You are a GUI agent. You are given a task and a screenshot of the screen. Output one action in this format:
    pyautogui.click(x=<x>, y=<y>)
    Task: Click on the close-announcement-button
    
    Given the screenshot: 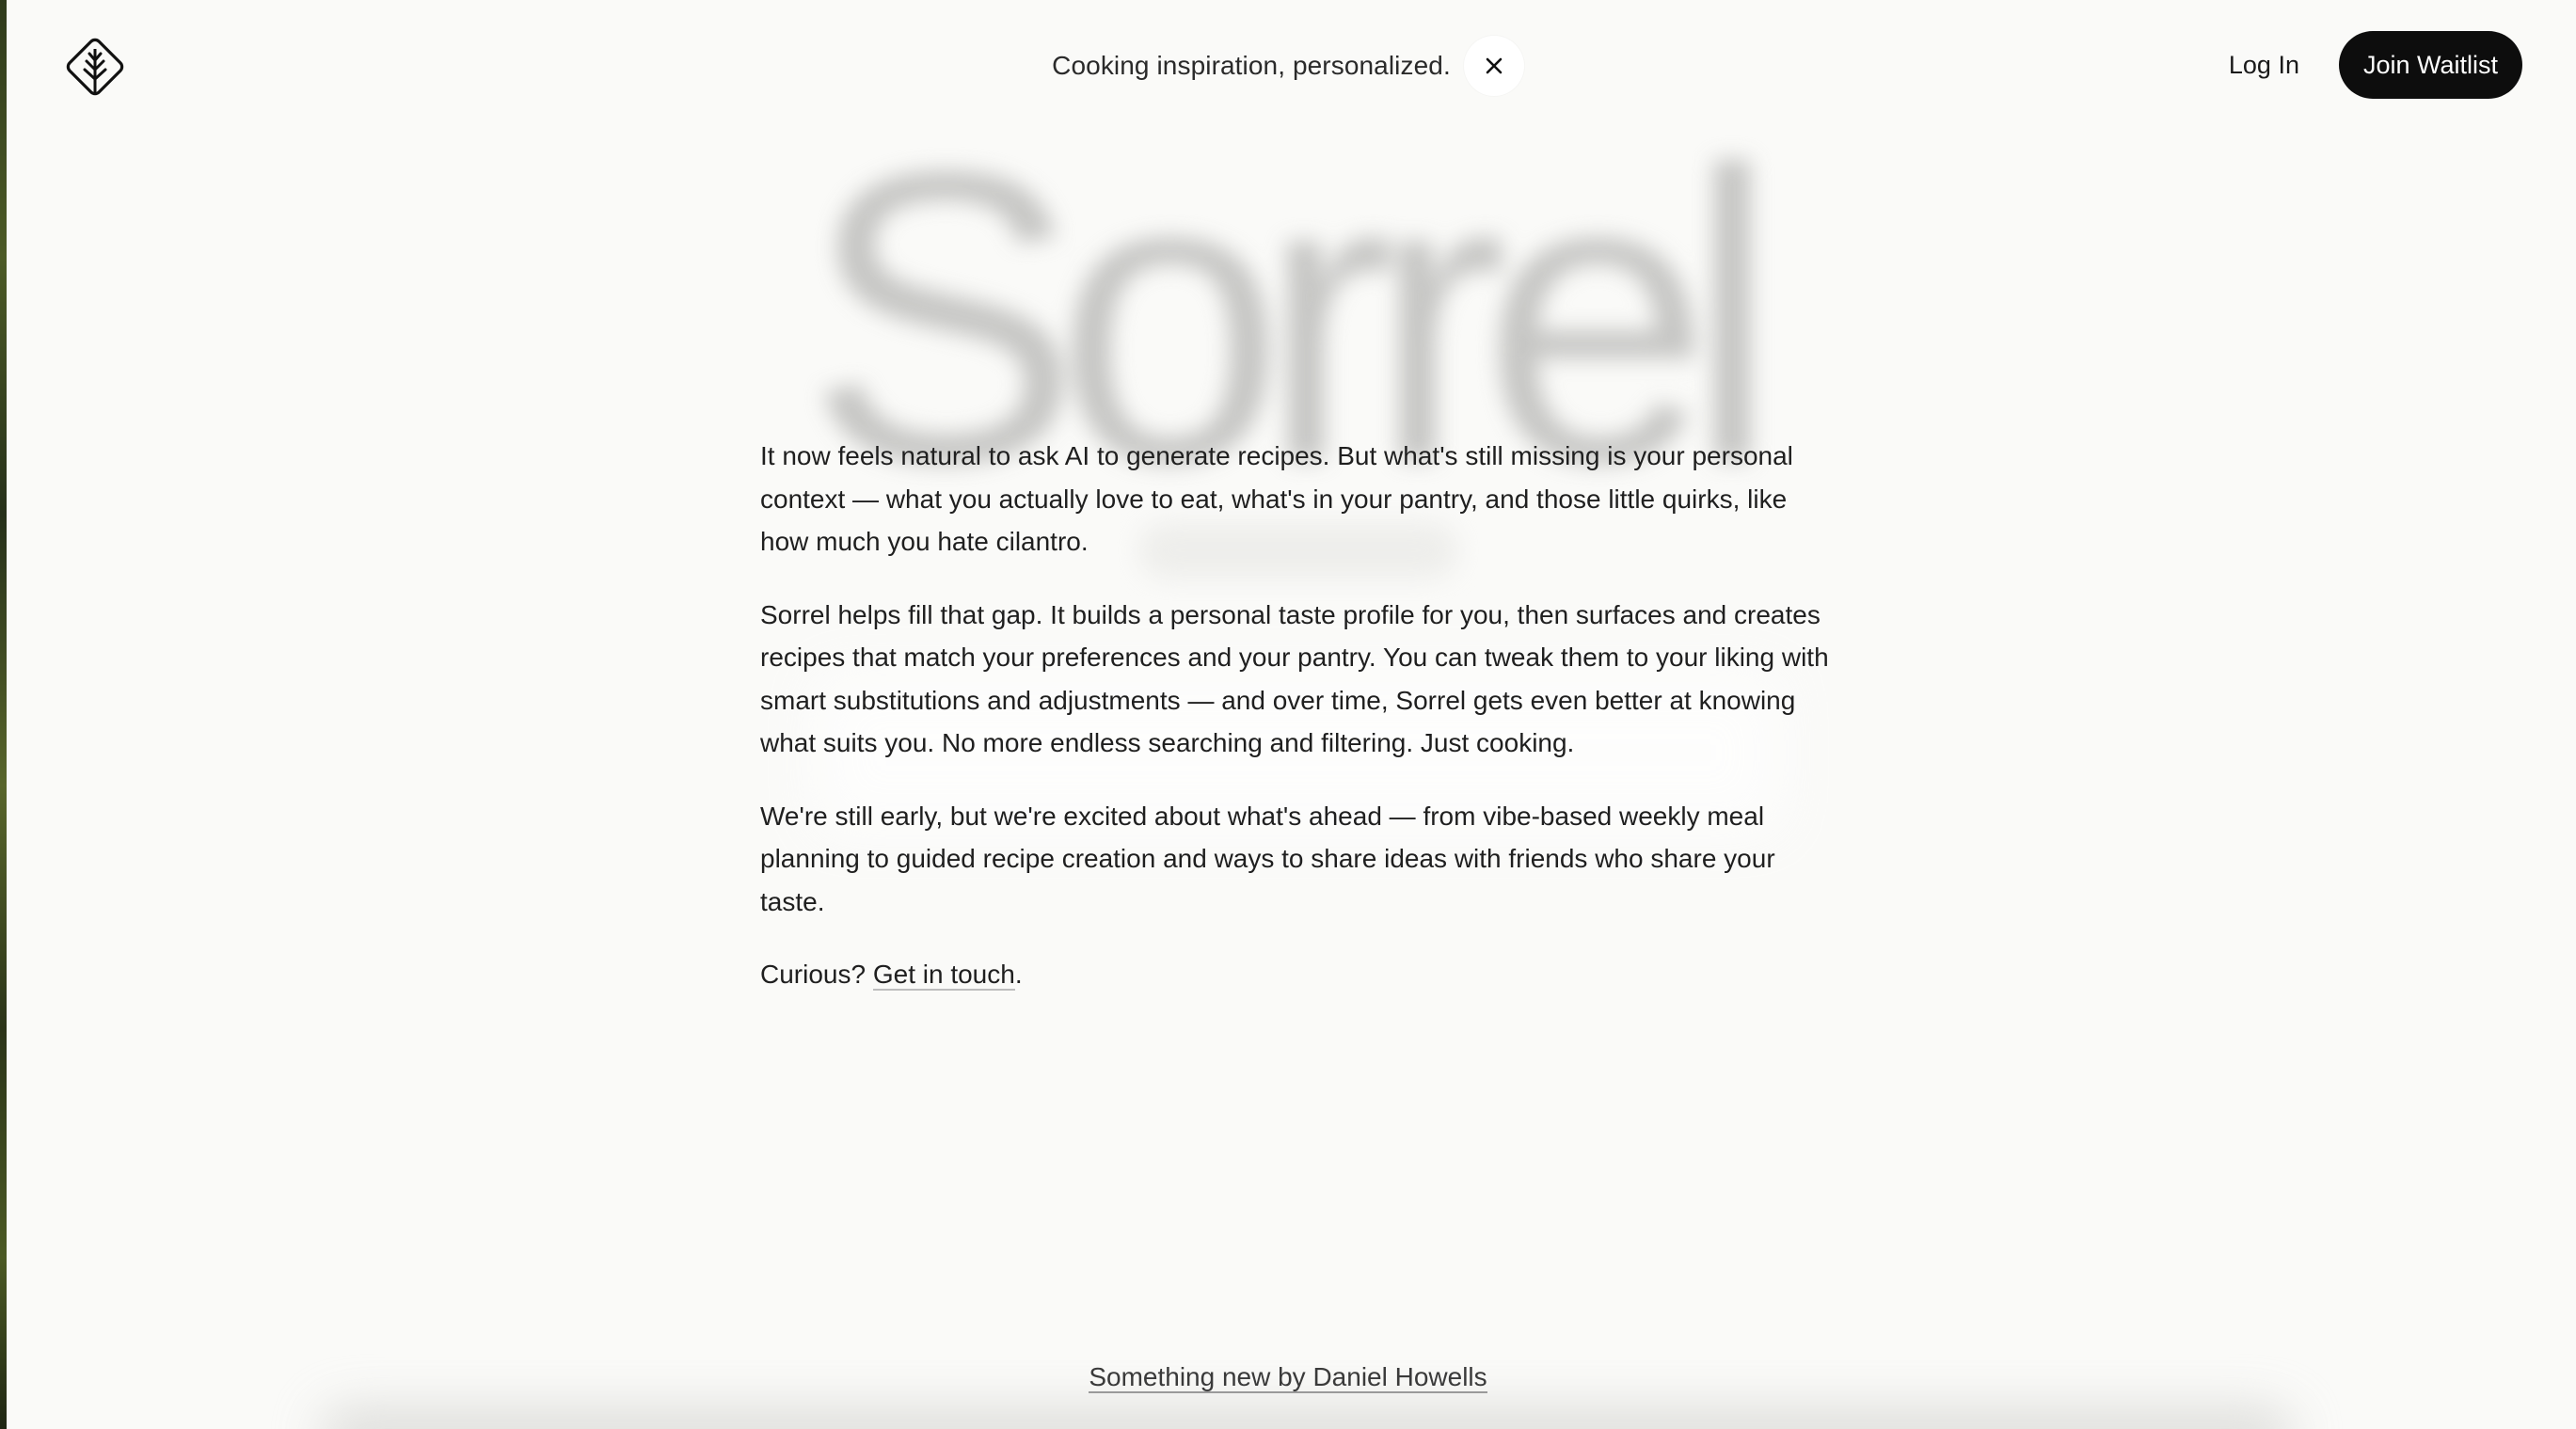 What is the action you would take?
    pyautogui.click(x=1494, y=66)
    